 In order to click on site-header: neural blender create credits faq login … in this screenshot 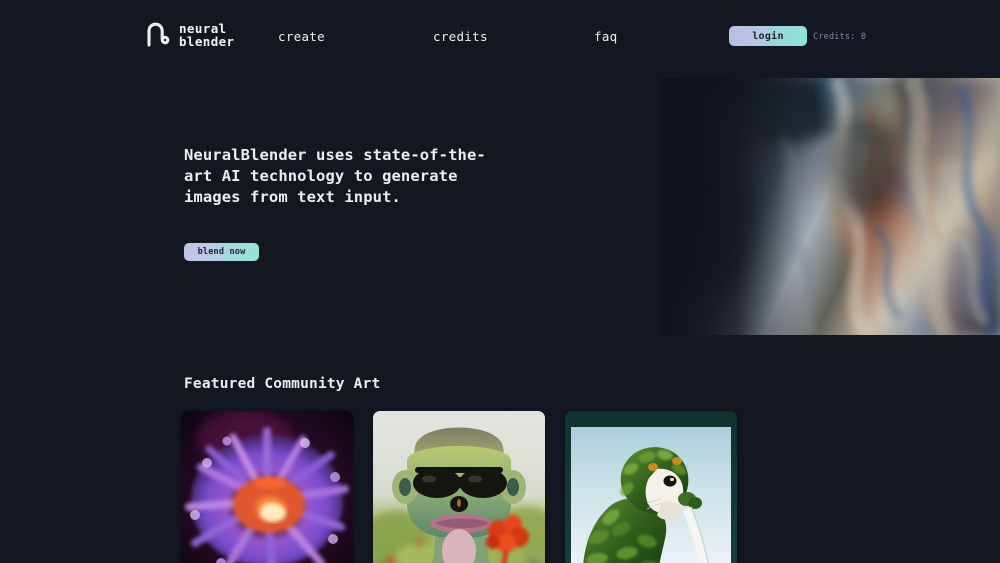, I will do `click(500, 37)`.